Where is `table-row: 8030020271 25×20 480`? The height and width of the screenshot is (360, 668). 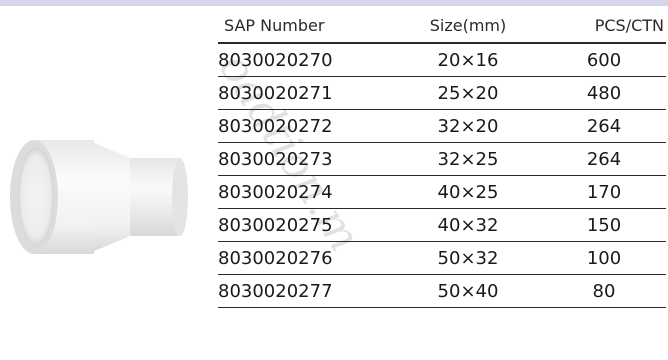
table-row: 8030020271 25×20 480 is located at coordinates (442, 93).